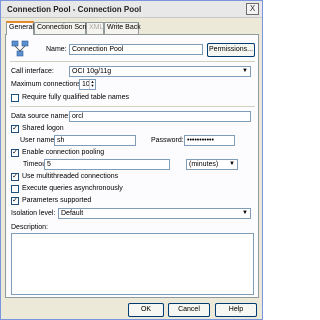 This screenshot has width=320, height=320. What do you see at coordinates (252, 9) in the screenshot?
I see `close-button: X` at bounding box center [252, 9].